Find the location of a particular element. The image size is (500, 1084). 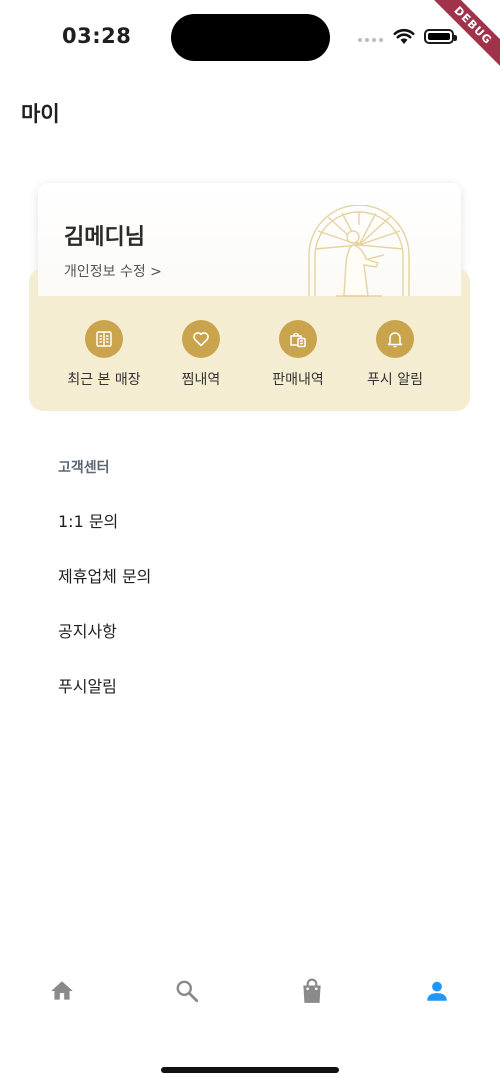

lady-justice-illustration is located at coordinates (359, 251).